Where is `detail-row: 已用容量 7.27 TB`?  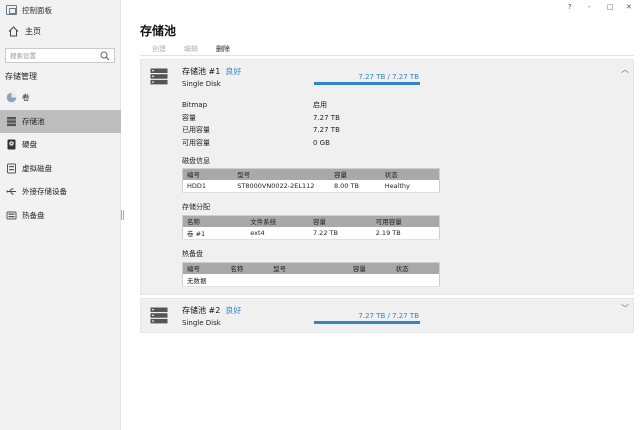 detail-row: 已用容量 7.27 TB is located at coordinates (261, 130).